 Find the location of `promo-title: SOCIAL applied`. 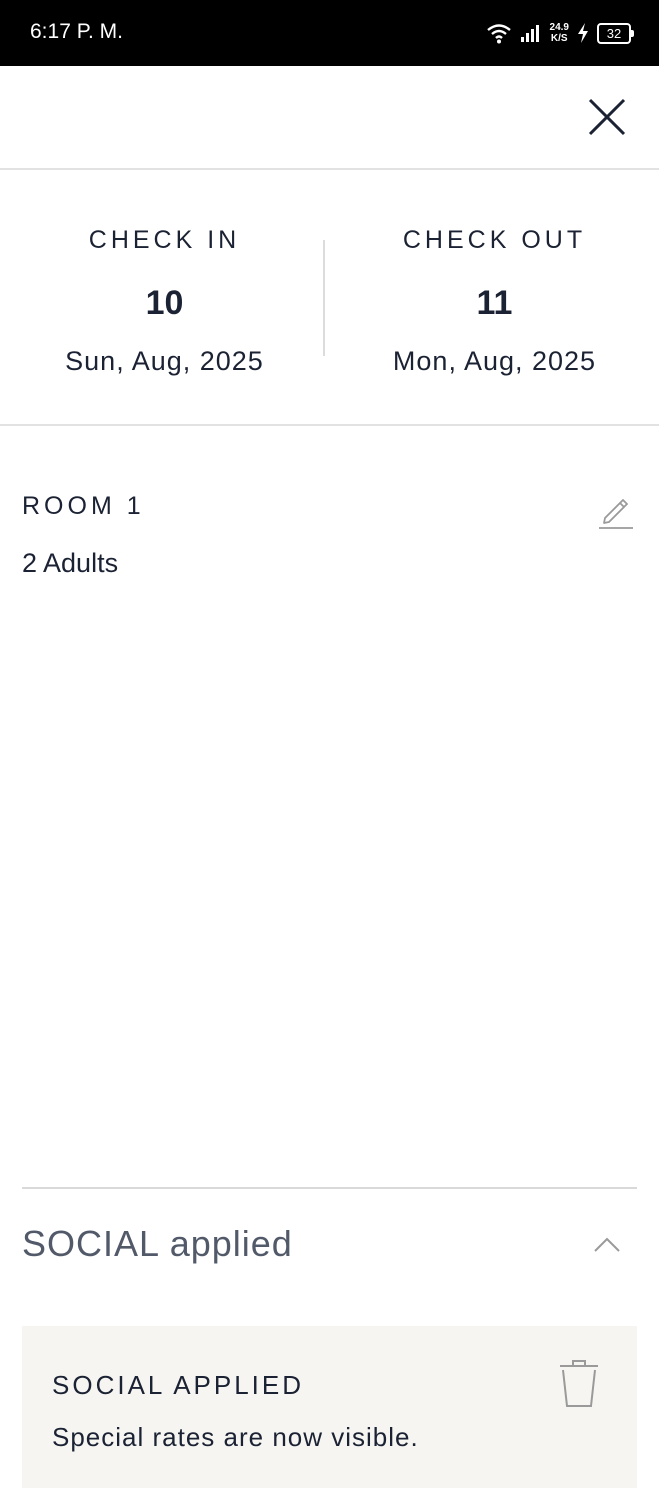

promo-title: SOCIAL applied is located at coordinates (157, 1243).